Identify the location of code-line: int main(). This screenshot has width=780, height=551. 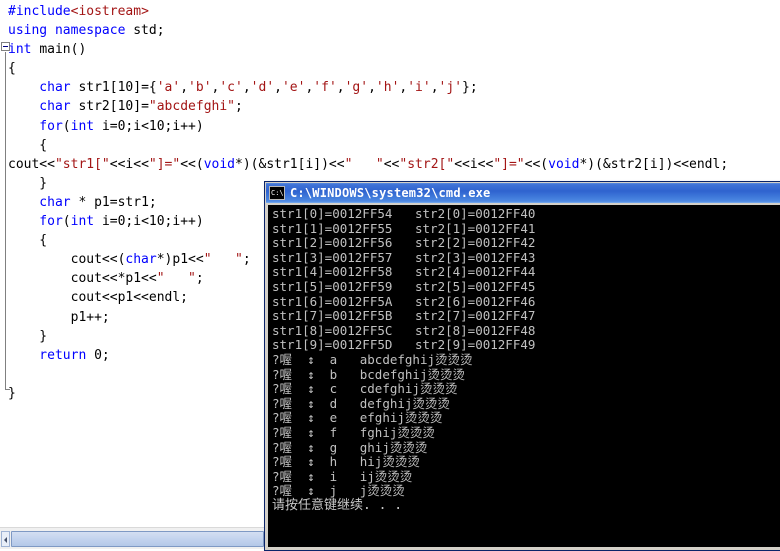
(364, 49).